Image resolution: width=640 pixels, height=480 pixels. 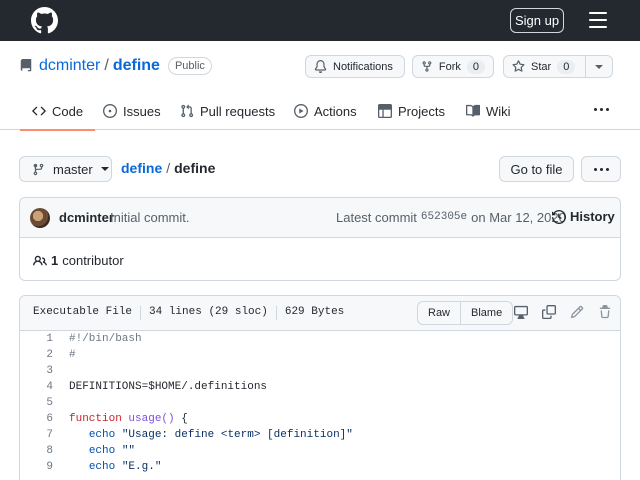 What do you see at coordinates (168, 387) in the screenshot?
I see `code-token: DEFINITIONS=$HOME/.definitions` at bounding box center [168, 387].